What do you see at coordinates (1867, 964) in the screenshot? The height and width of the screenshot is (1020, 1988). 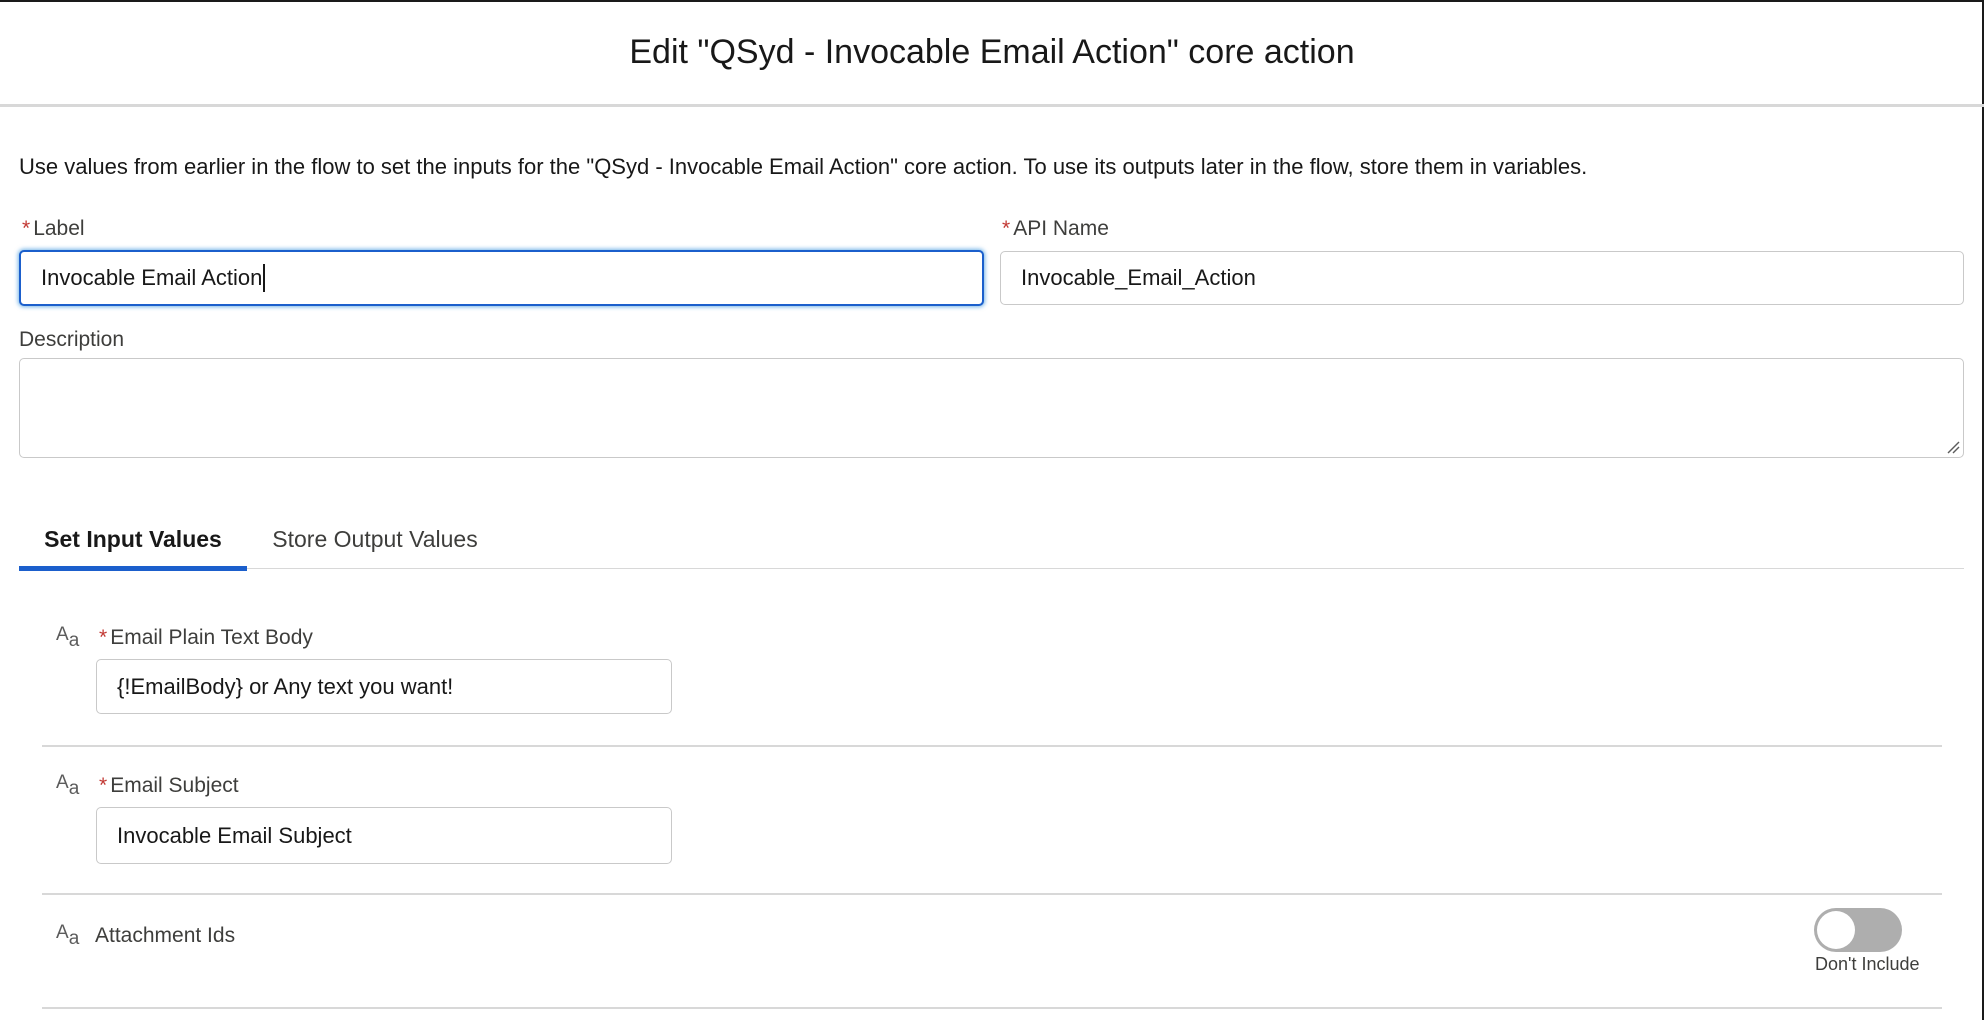 I see `toggle-label: Don't Include` at bounding box center [1867, 964].